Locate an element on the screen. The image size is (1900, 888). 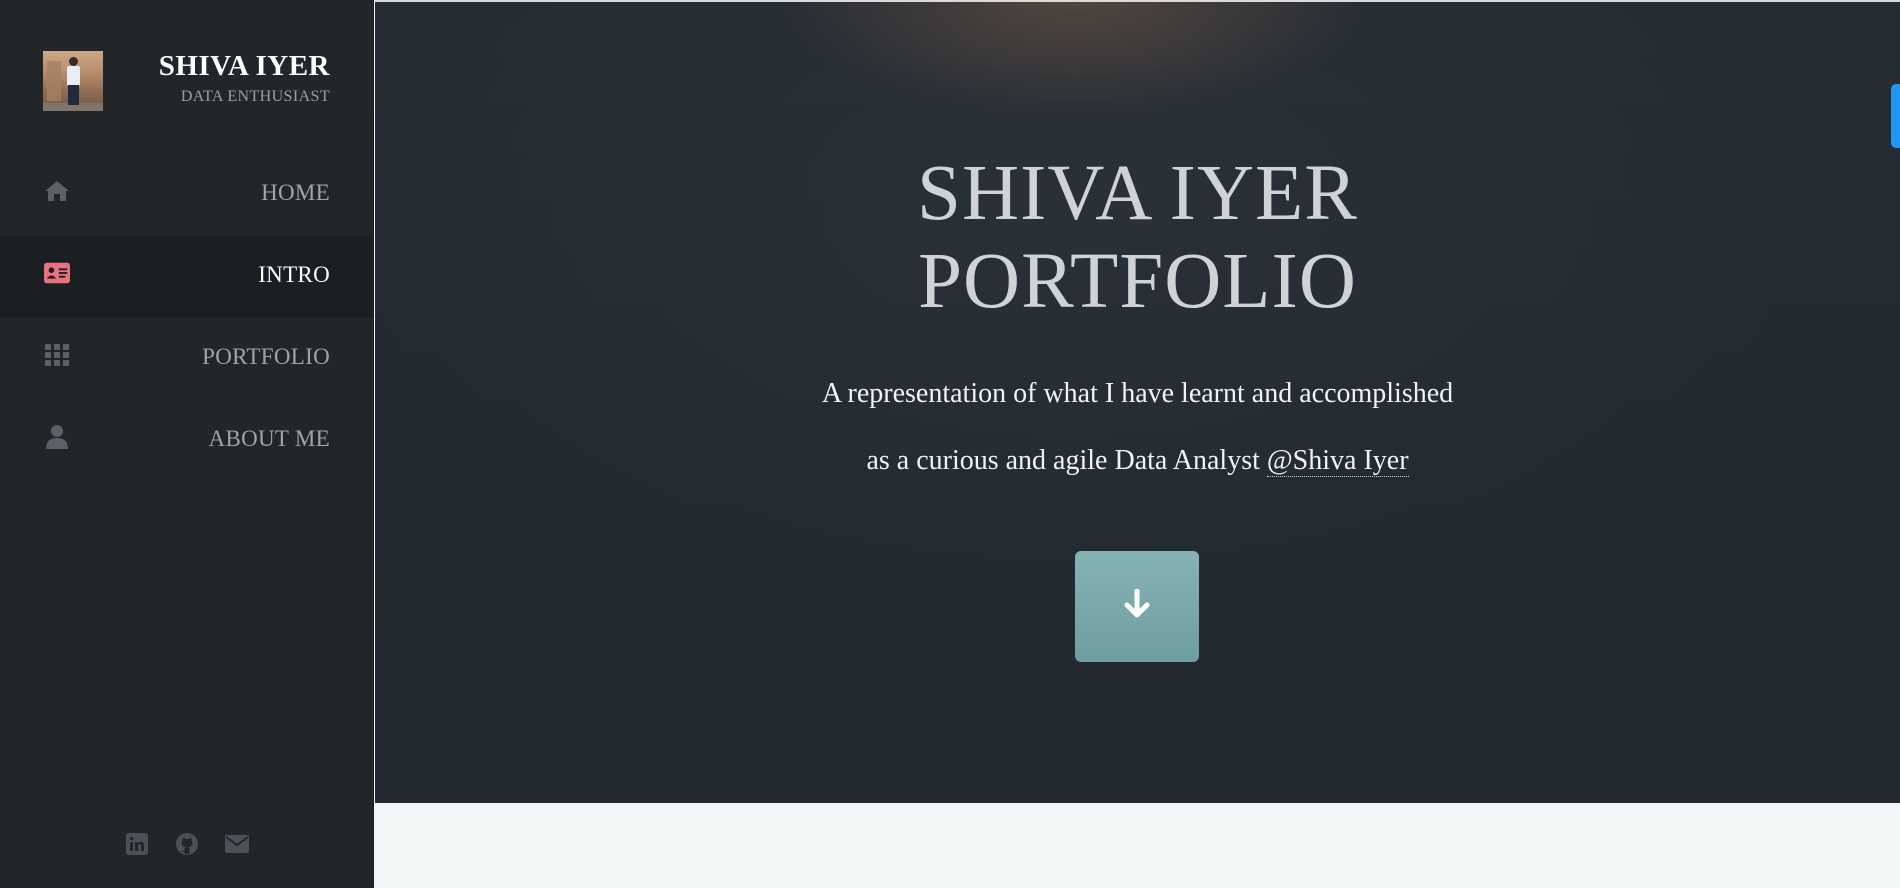
home-icon is located at coordinates (57, 191).